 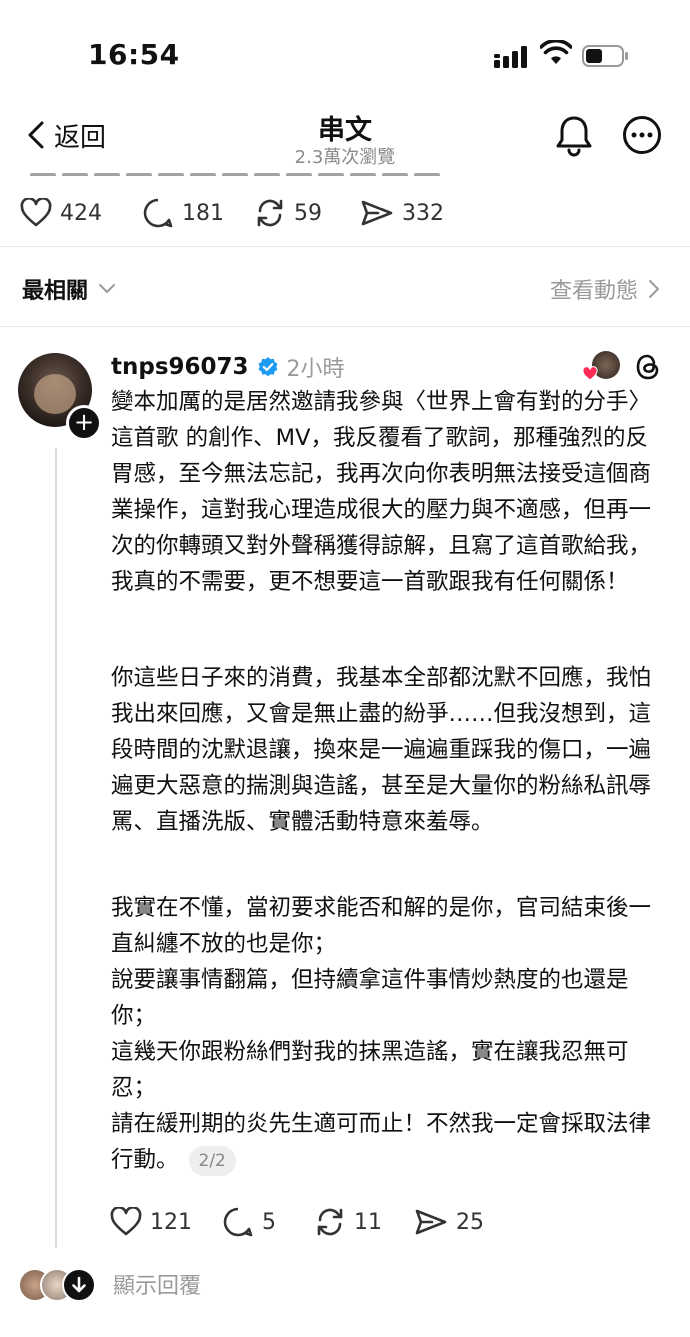 What do you see at coordinates (348, 1222) in the screenshot?
I see `post-repost-button: 11` at bounding box center [348, 1222].